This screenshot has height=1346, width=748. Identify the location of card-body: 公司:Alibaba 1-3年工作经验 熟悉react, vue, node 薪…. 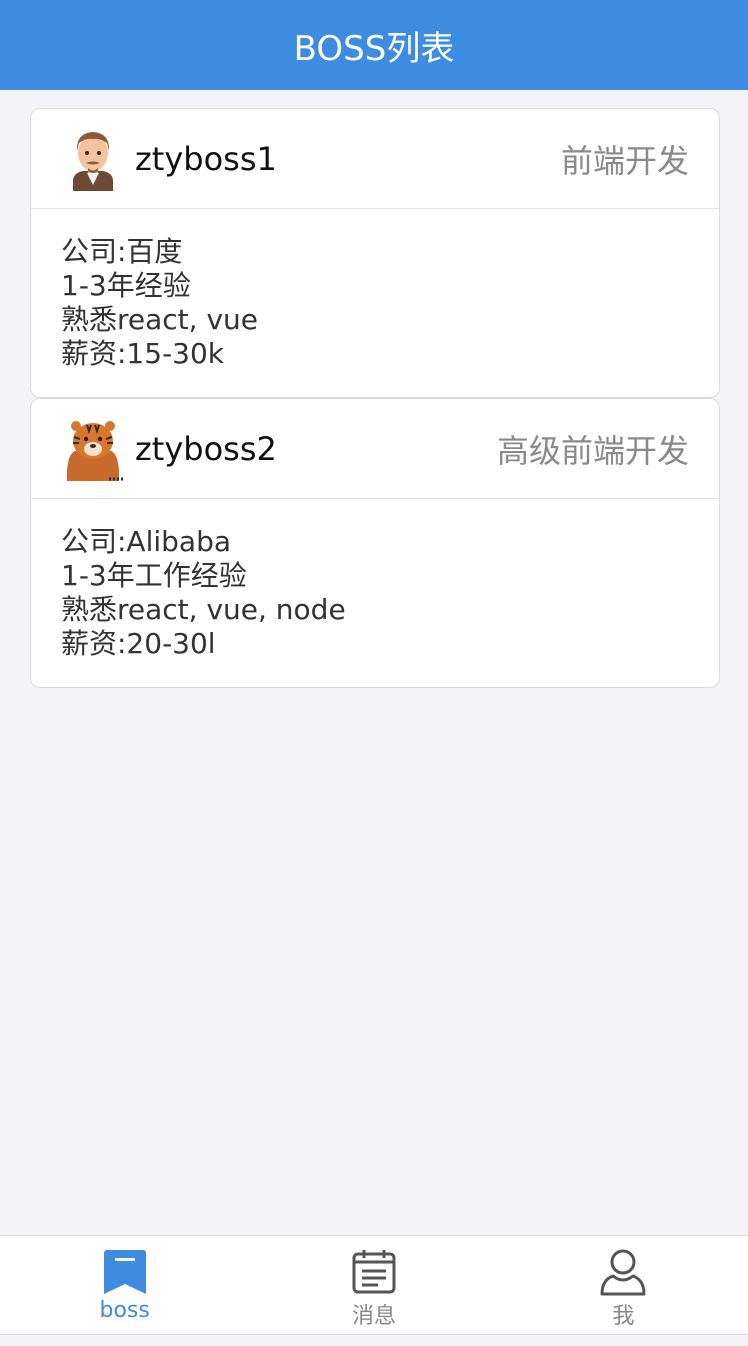
(375, 580).